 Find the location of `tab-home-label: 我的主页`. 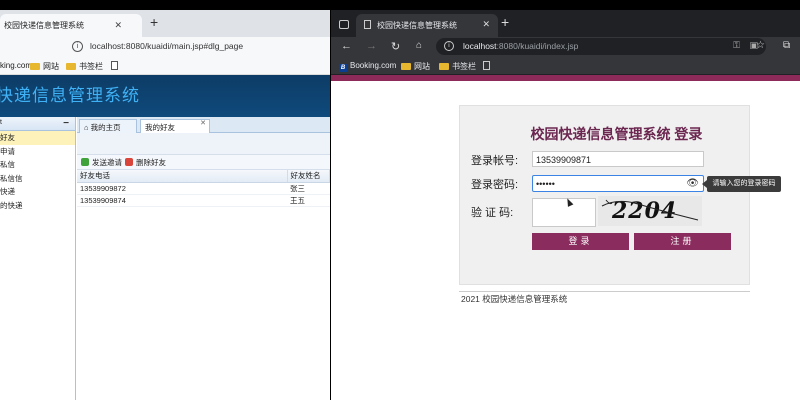

tab-home-label: 我的主页 is located at coordinates (105, 127).